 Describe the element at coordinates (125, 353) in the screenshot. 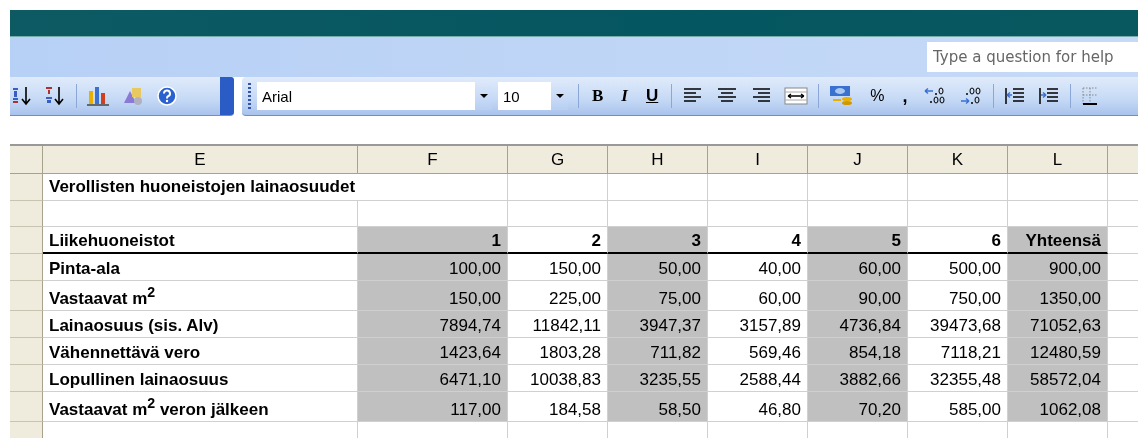

I see `row-label: Vähennettävä vero` at that location.